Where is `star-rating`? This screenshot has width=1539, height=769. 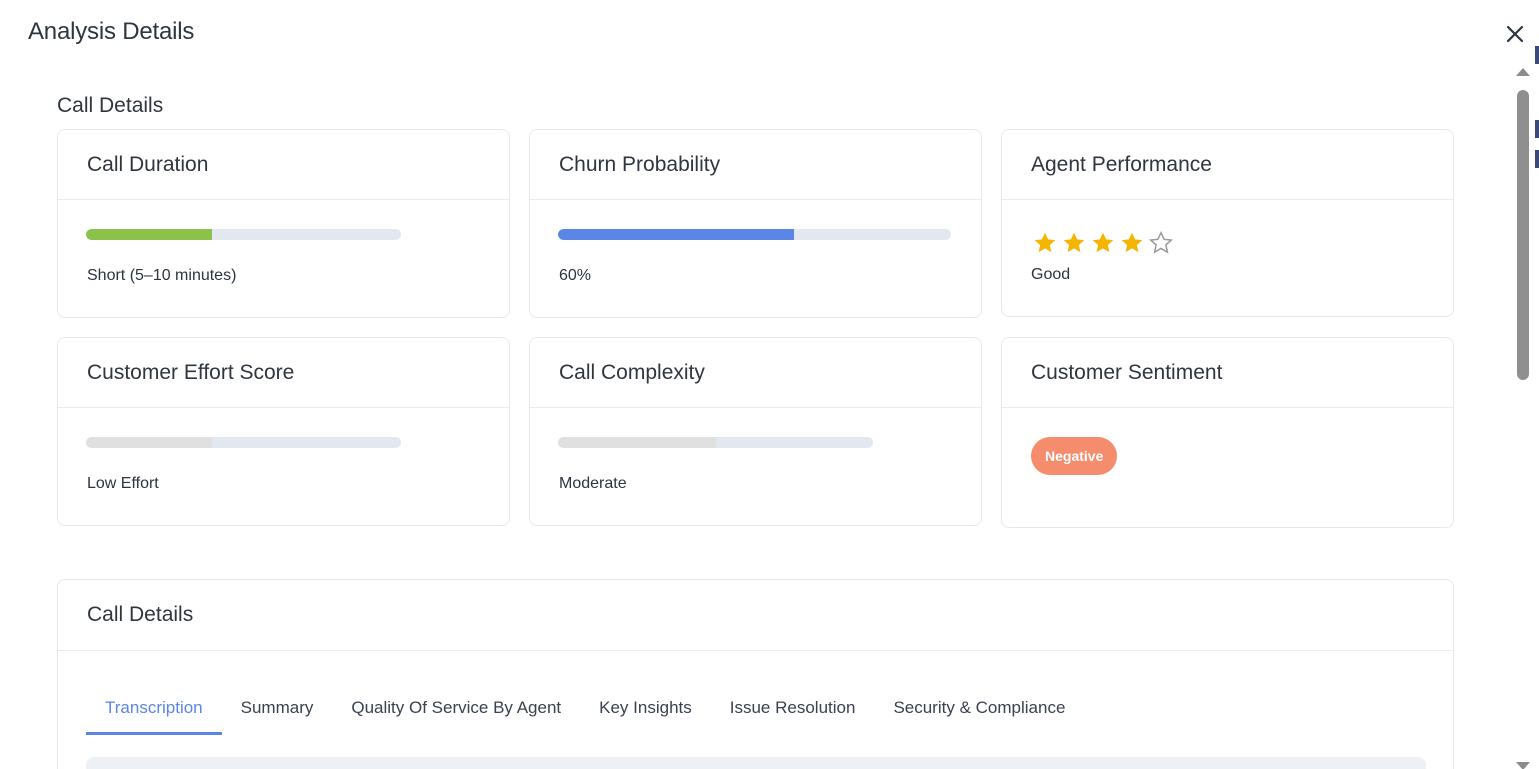
star-rating is located at coordinates (1103, 243).